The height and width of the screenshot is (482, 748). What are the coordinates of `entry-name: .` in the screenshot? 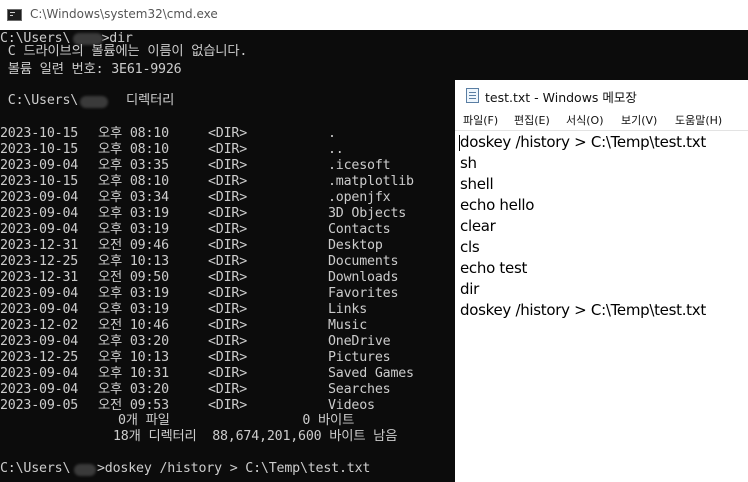 It's located at (332, 133).